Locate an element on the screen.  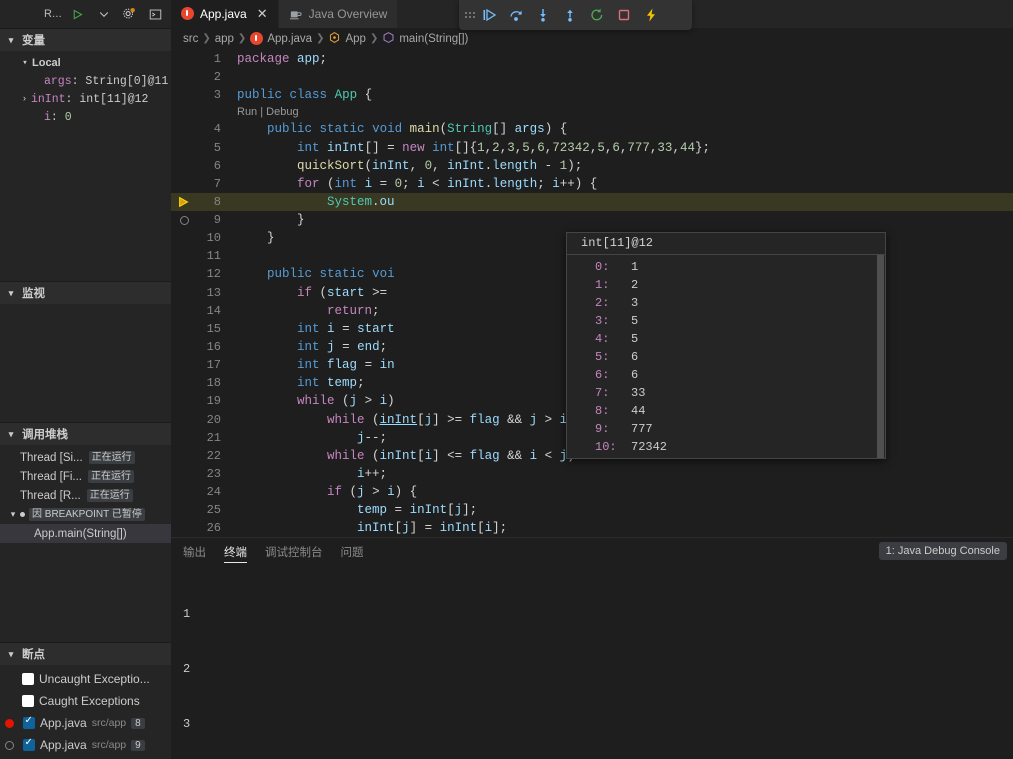
entry-index: 8: is located at coordinates (602, 410).